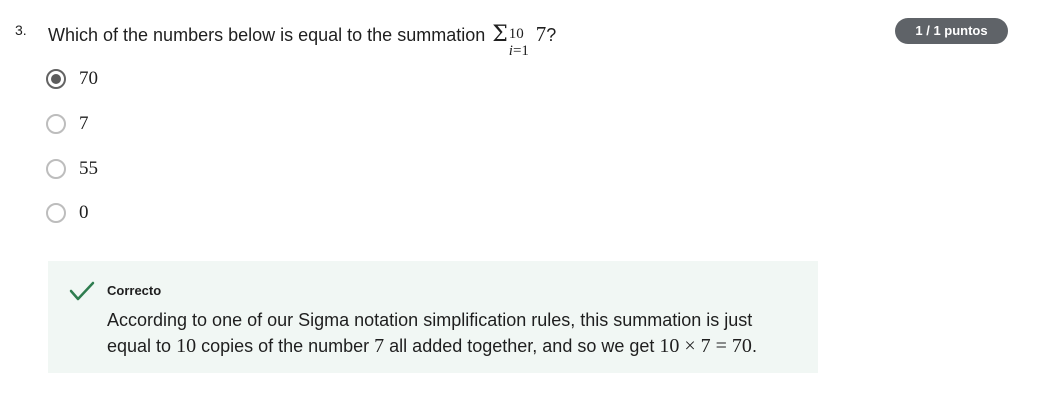 This screenshot has width=1052, height=409. What do you see at coordinates (754, 346) in the screenshot?
I see `feedback-text: .` at bounding box center [754, 346].